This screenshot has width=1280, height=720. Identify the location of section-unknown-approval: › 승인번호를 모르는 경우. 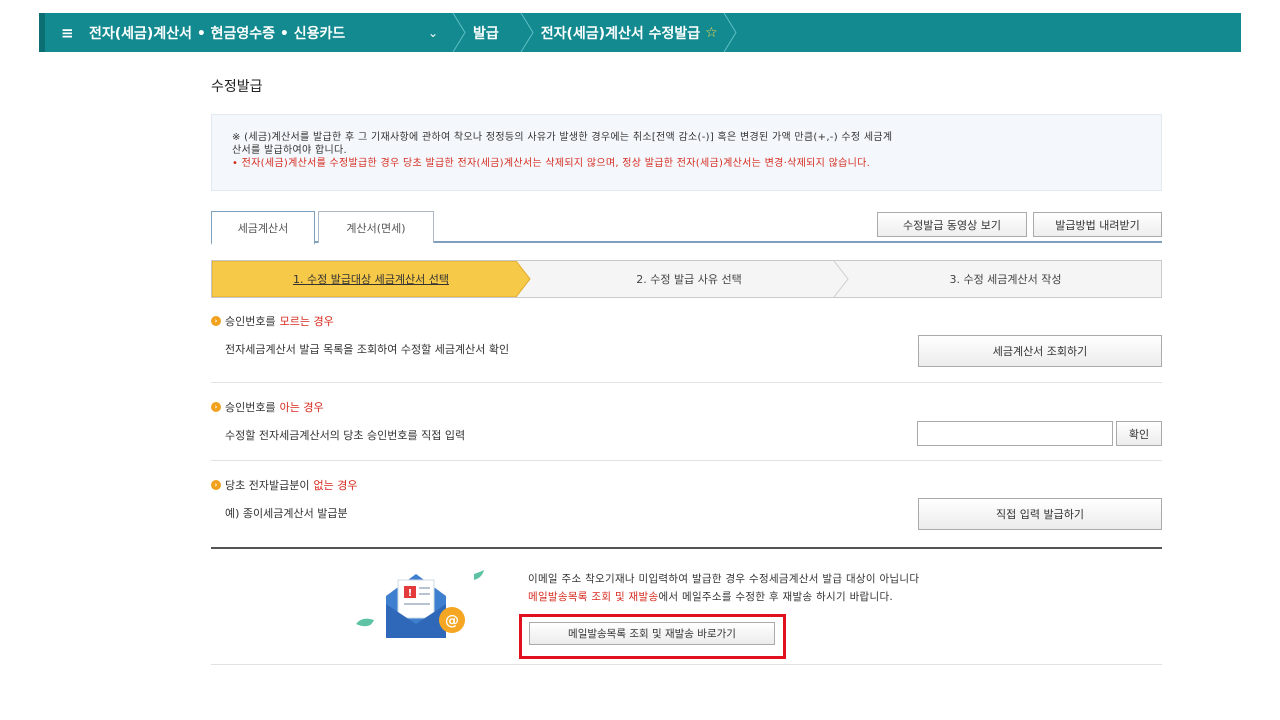
(686, 321).